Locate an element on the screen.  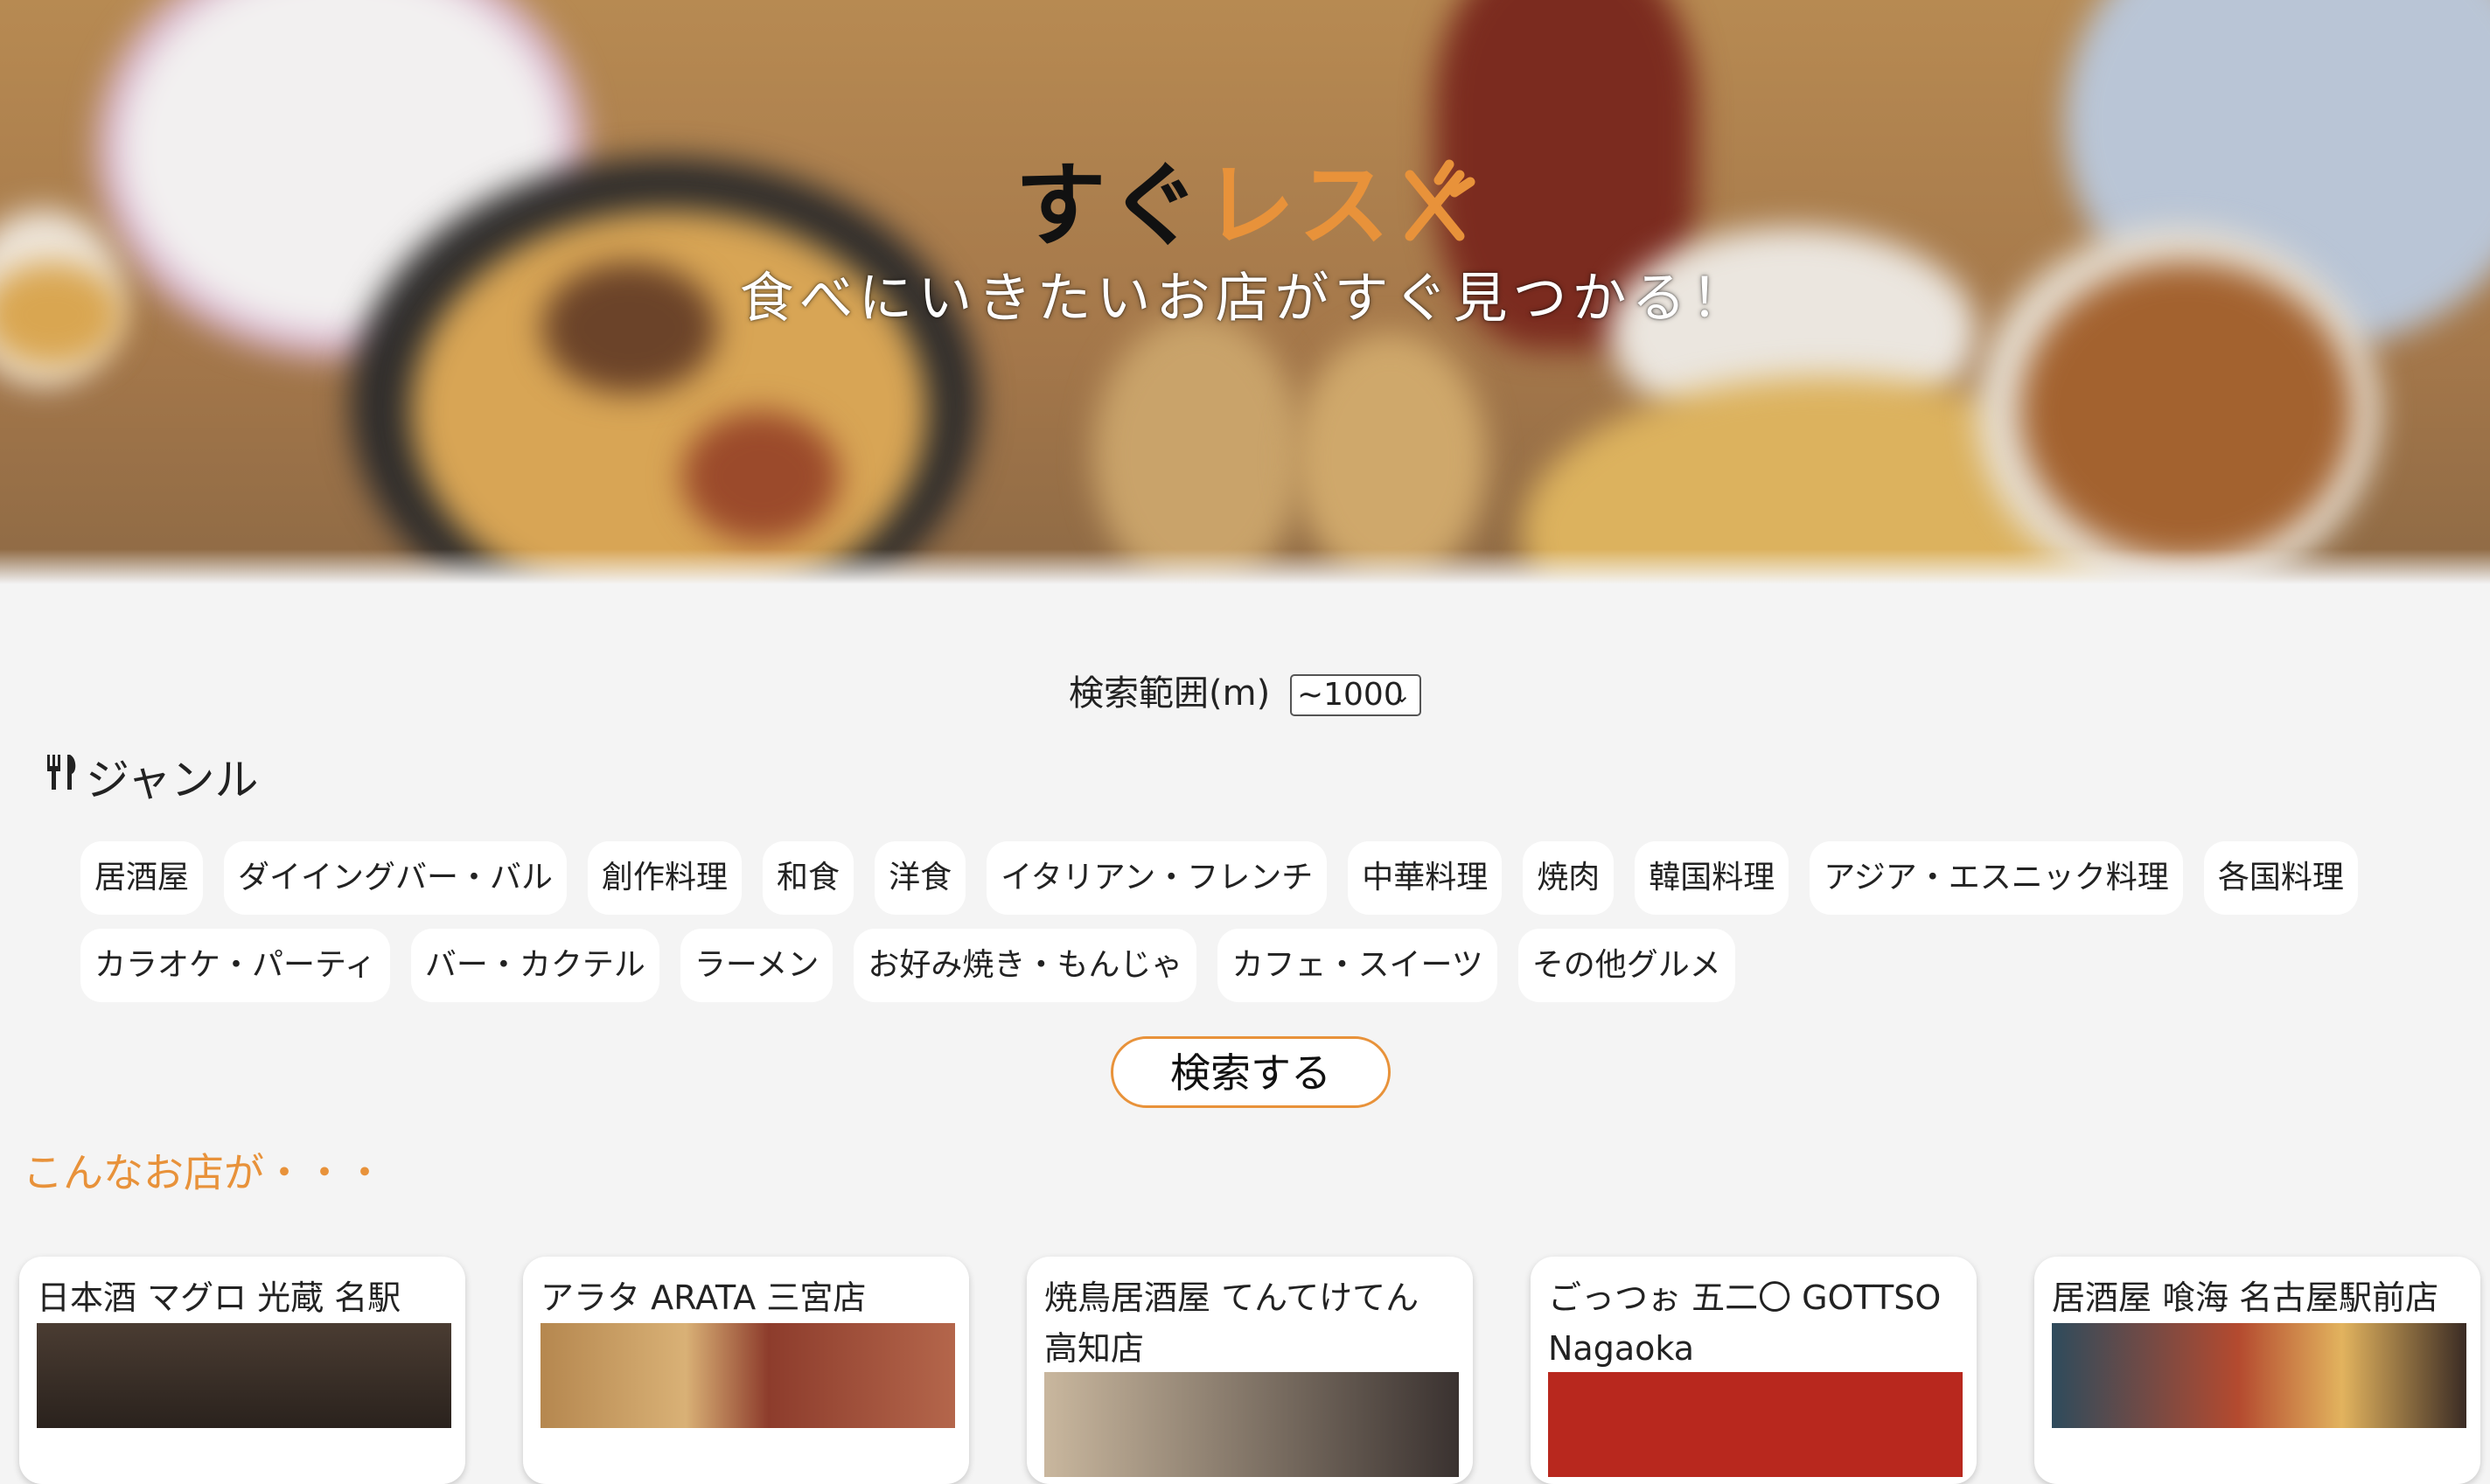
restaurant-card: 居酒屋 喰海 名古屋駅前店 is located at coordinates (2257, 1370).